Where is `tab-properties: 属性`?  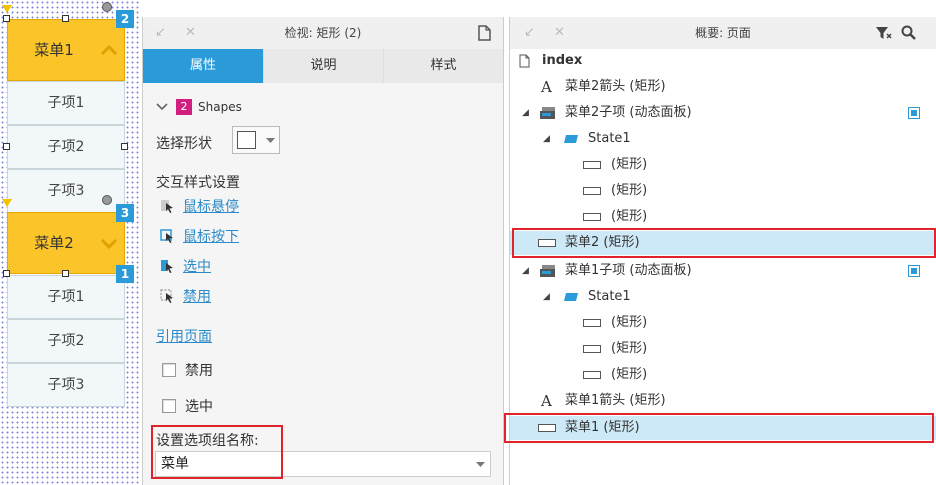
tab-properties: 属性 is located at coordinates (203, 66).